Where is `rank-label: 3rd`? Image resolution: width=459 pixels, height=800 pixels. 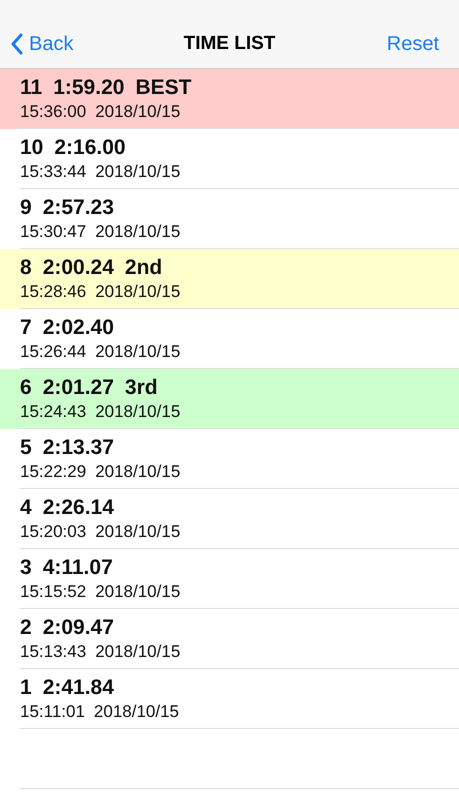 rank-label: 3rd is located at coordinates (141, 388).